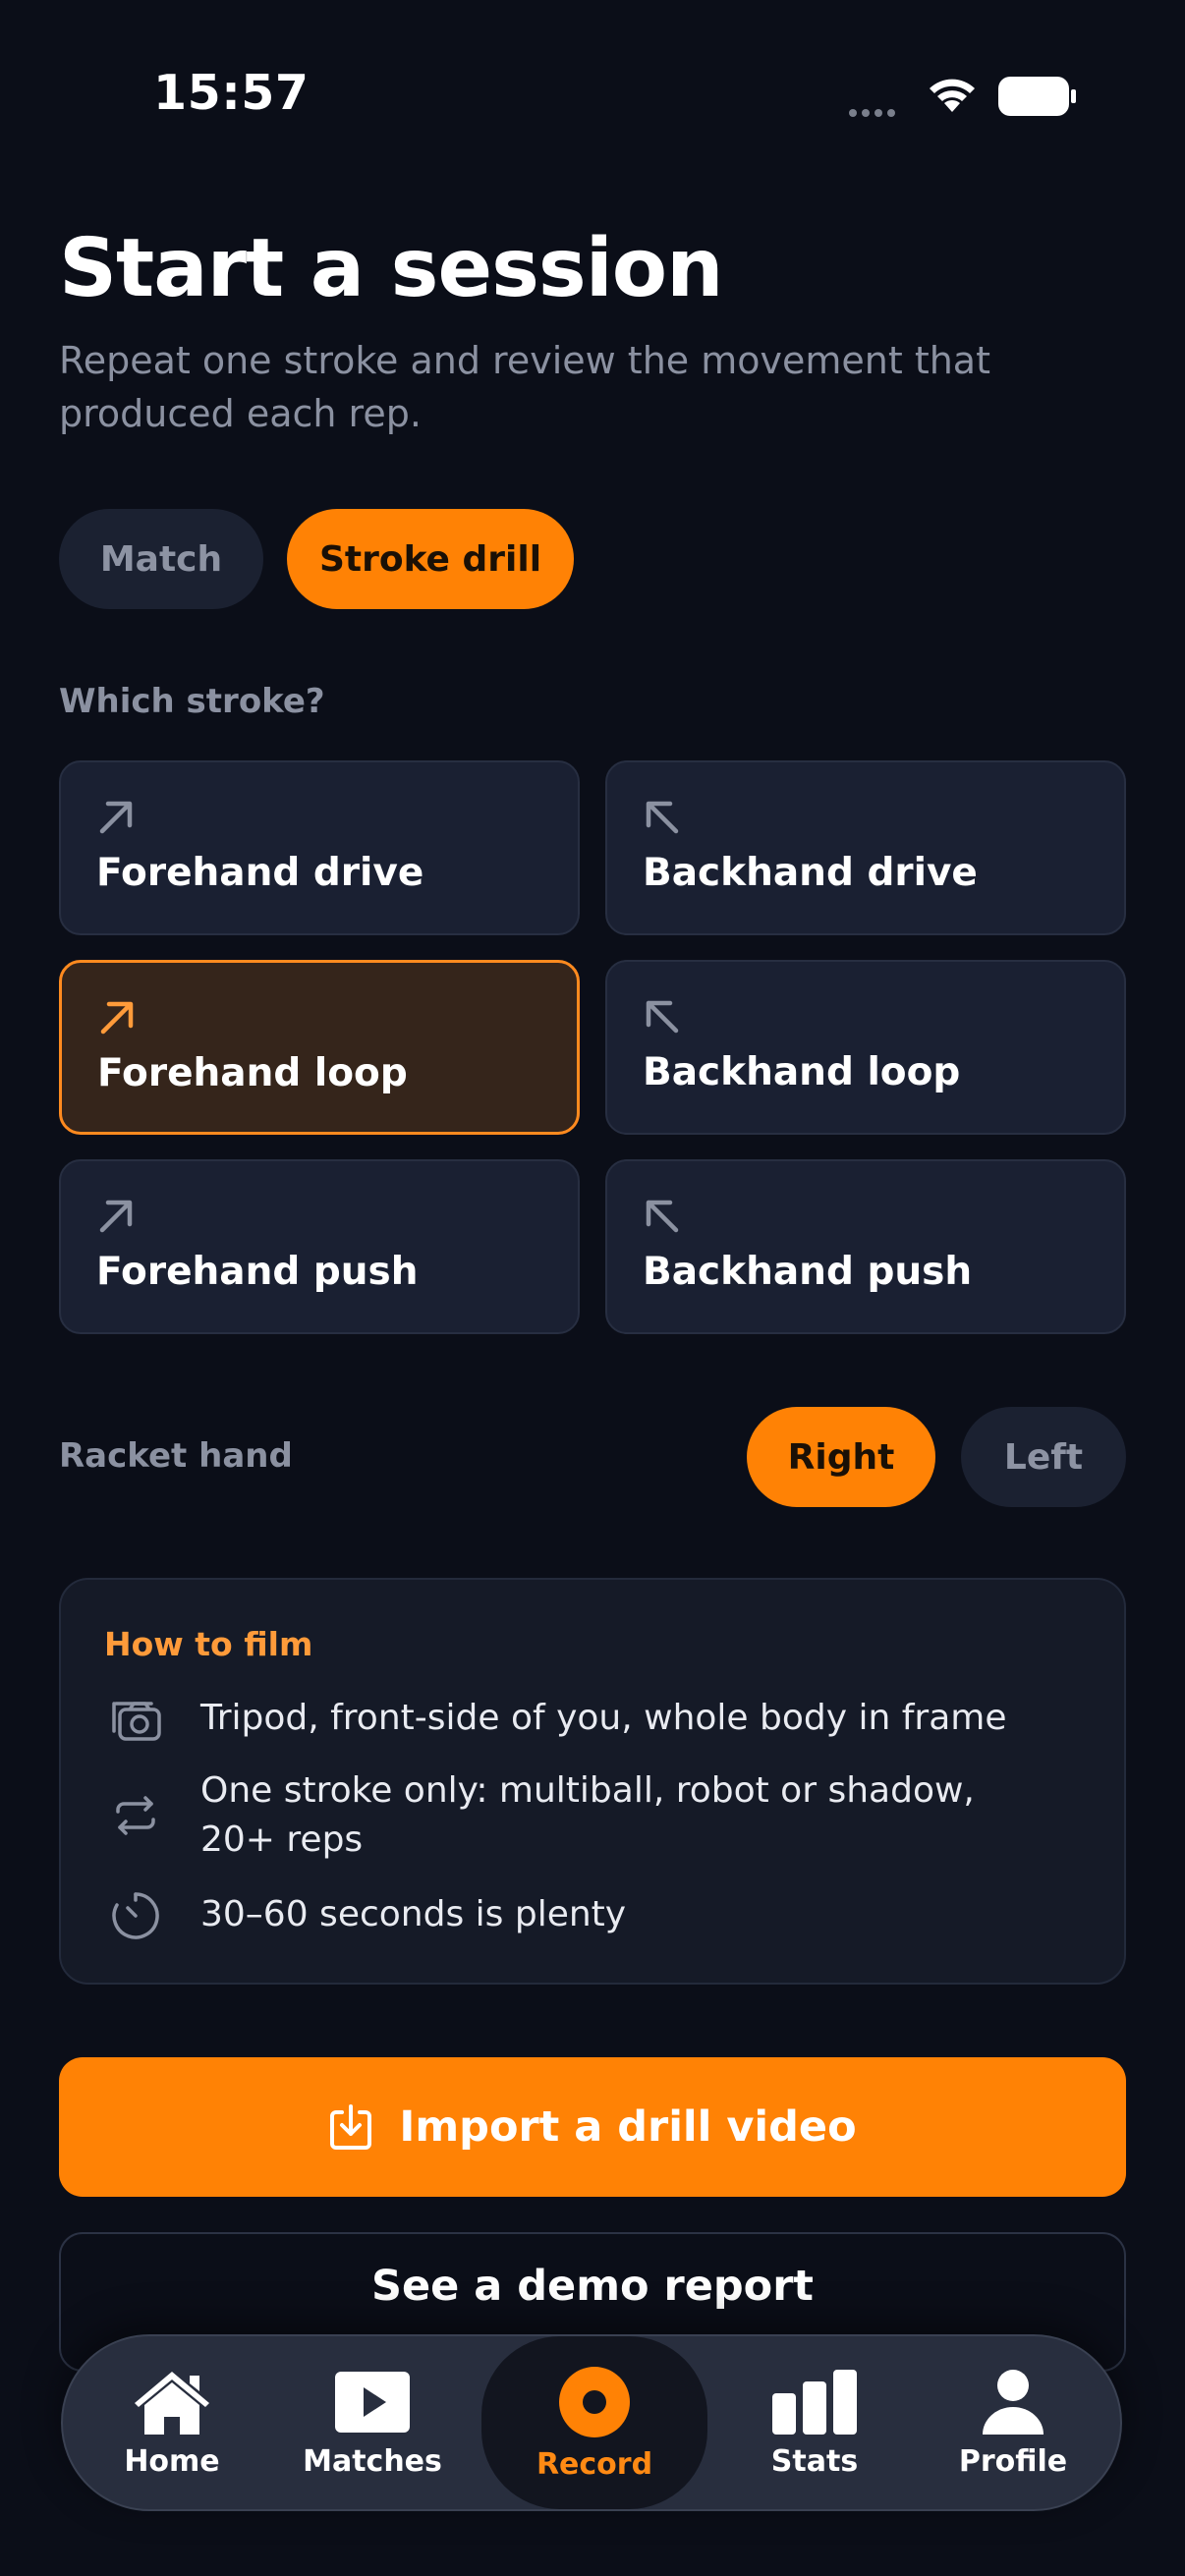  What do you see at coordinates (209, 1644) in the screenshot?
I see `how-to-film-title: How to film` at bounding box center [209, 1644].